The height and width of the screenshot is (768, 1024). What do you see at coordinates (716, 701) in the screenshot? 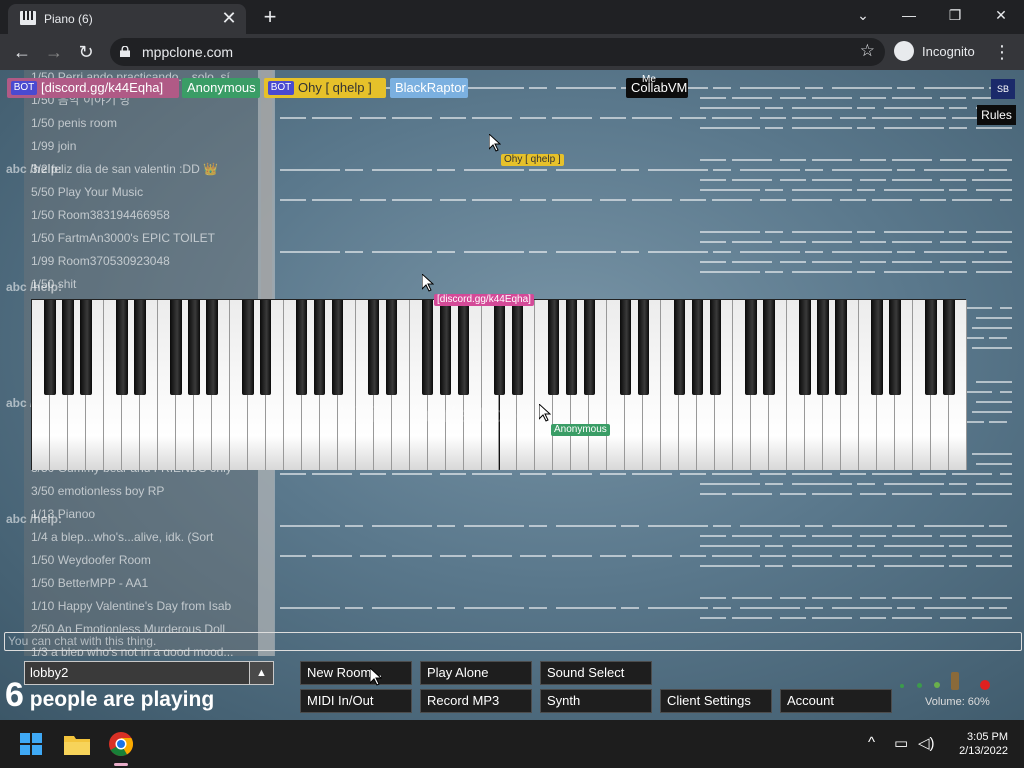
I see `client-settings-button: Client Settings` at bounding box center [716, 701].